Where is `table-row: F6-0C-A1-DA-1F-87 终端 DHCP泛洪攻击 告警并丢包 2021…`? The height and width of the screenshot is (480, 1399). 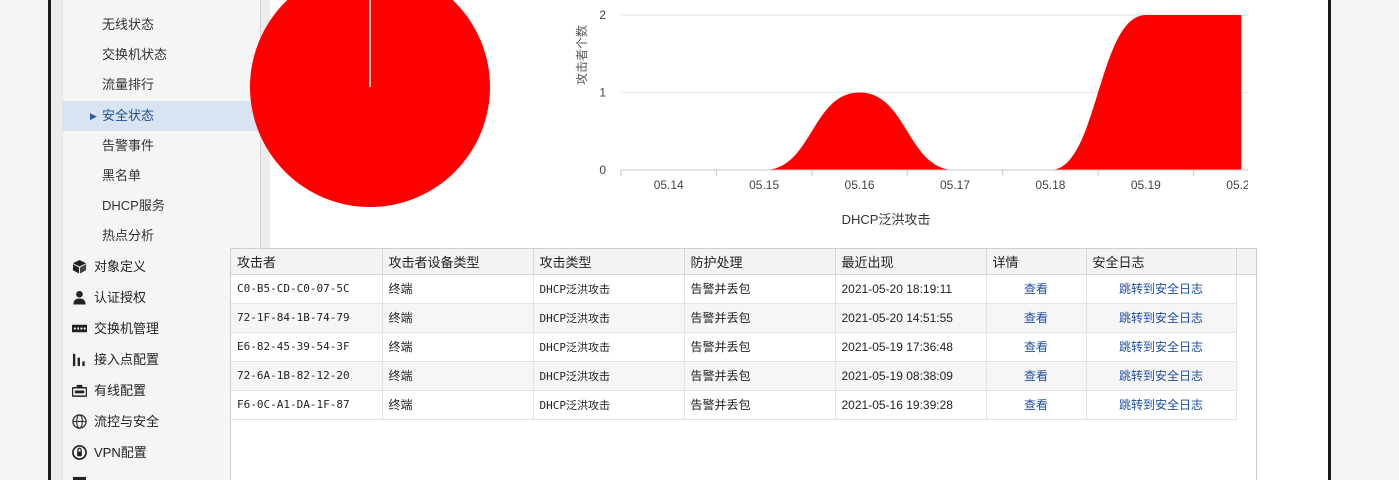 table-row: F6-0C-A1-DA-1F-87 终端 DHCP泛洪攻击 告警并丢包 2021… is located at coordinates (734, 405).